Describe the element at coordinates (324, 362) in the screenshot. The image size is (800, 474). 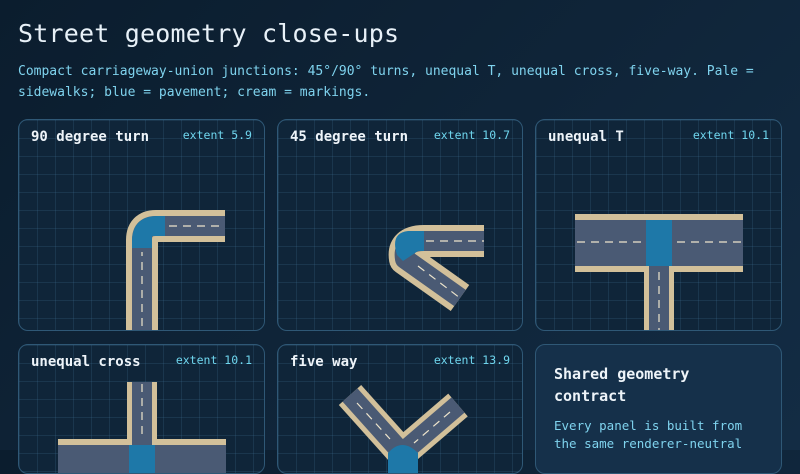
I see `panel-name: five way` at that location.